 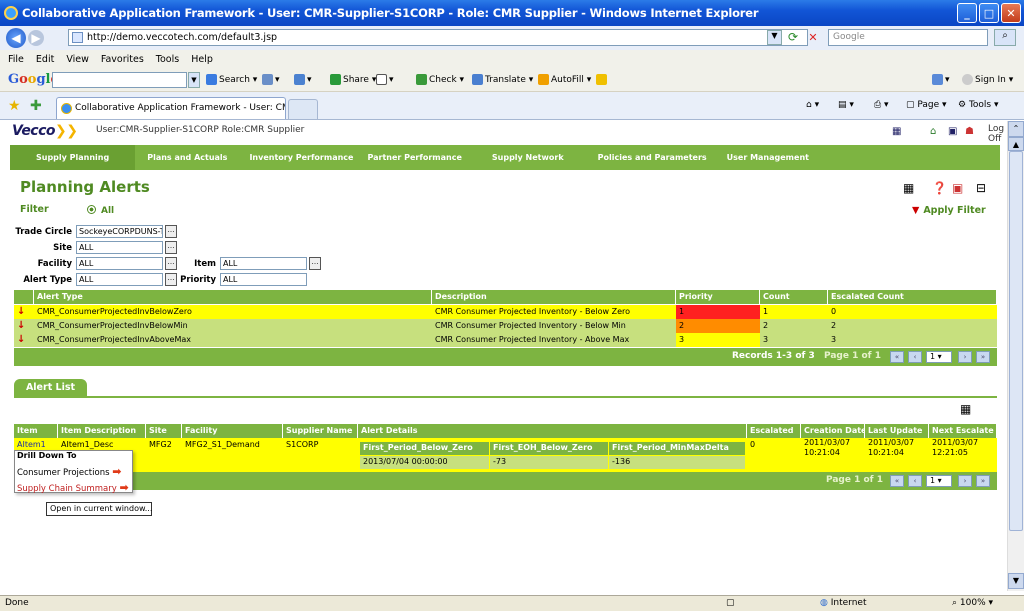 I want to click on google-search-button: Search ▾, so click(x=231, y=79).